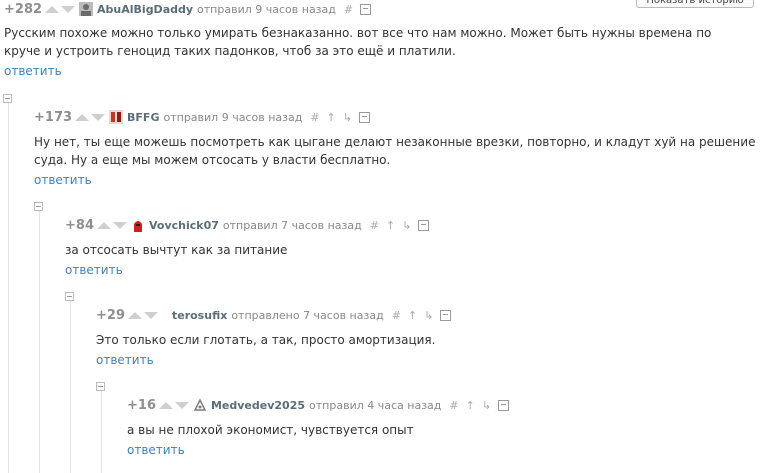 The width and height of the screenshot is (767, 473). I want to click on comment-score: +29, so click(110, 315).